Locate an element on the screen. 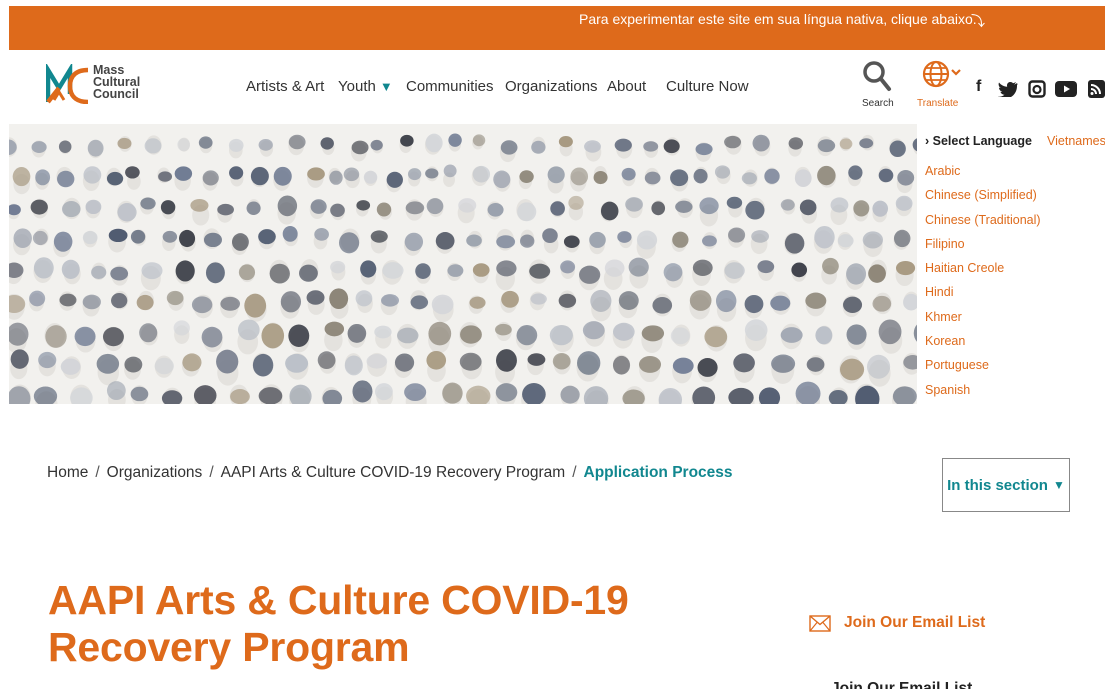 The height and width of the screenshot is (689, 1105). translate-label: Translate is located at coordinates (938, 103).